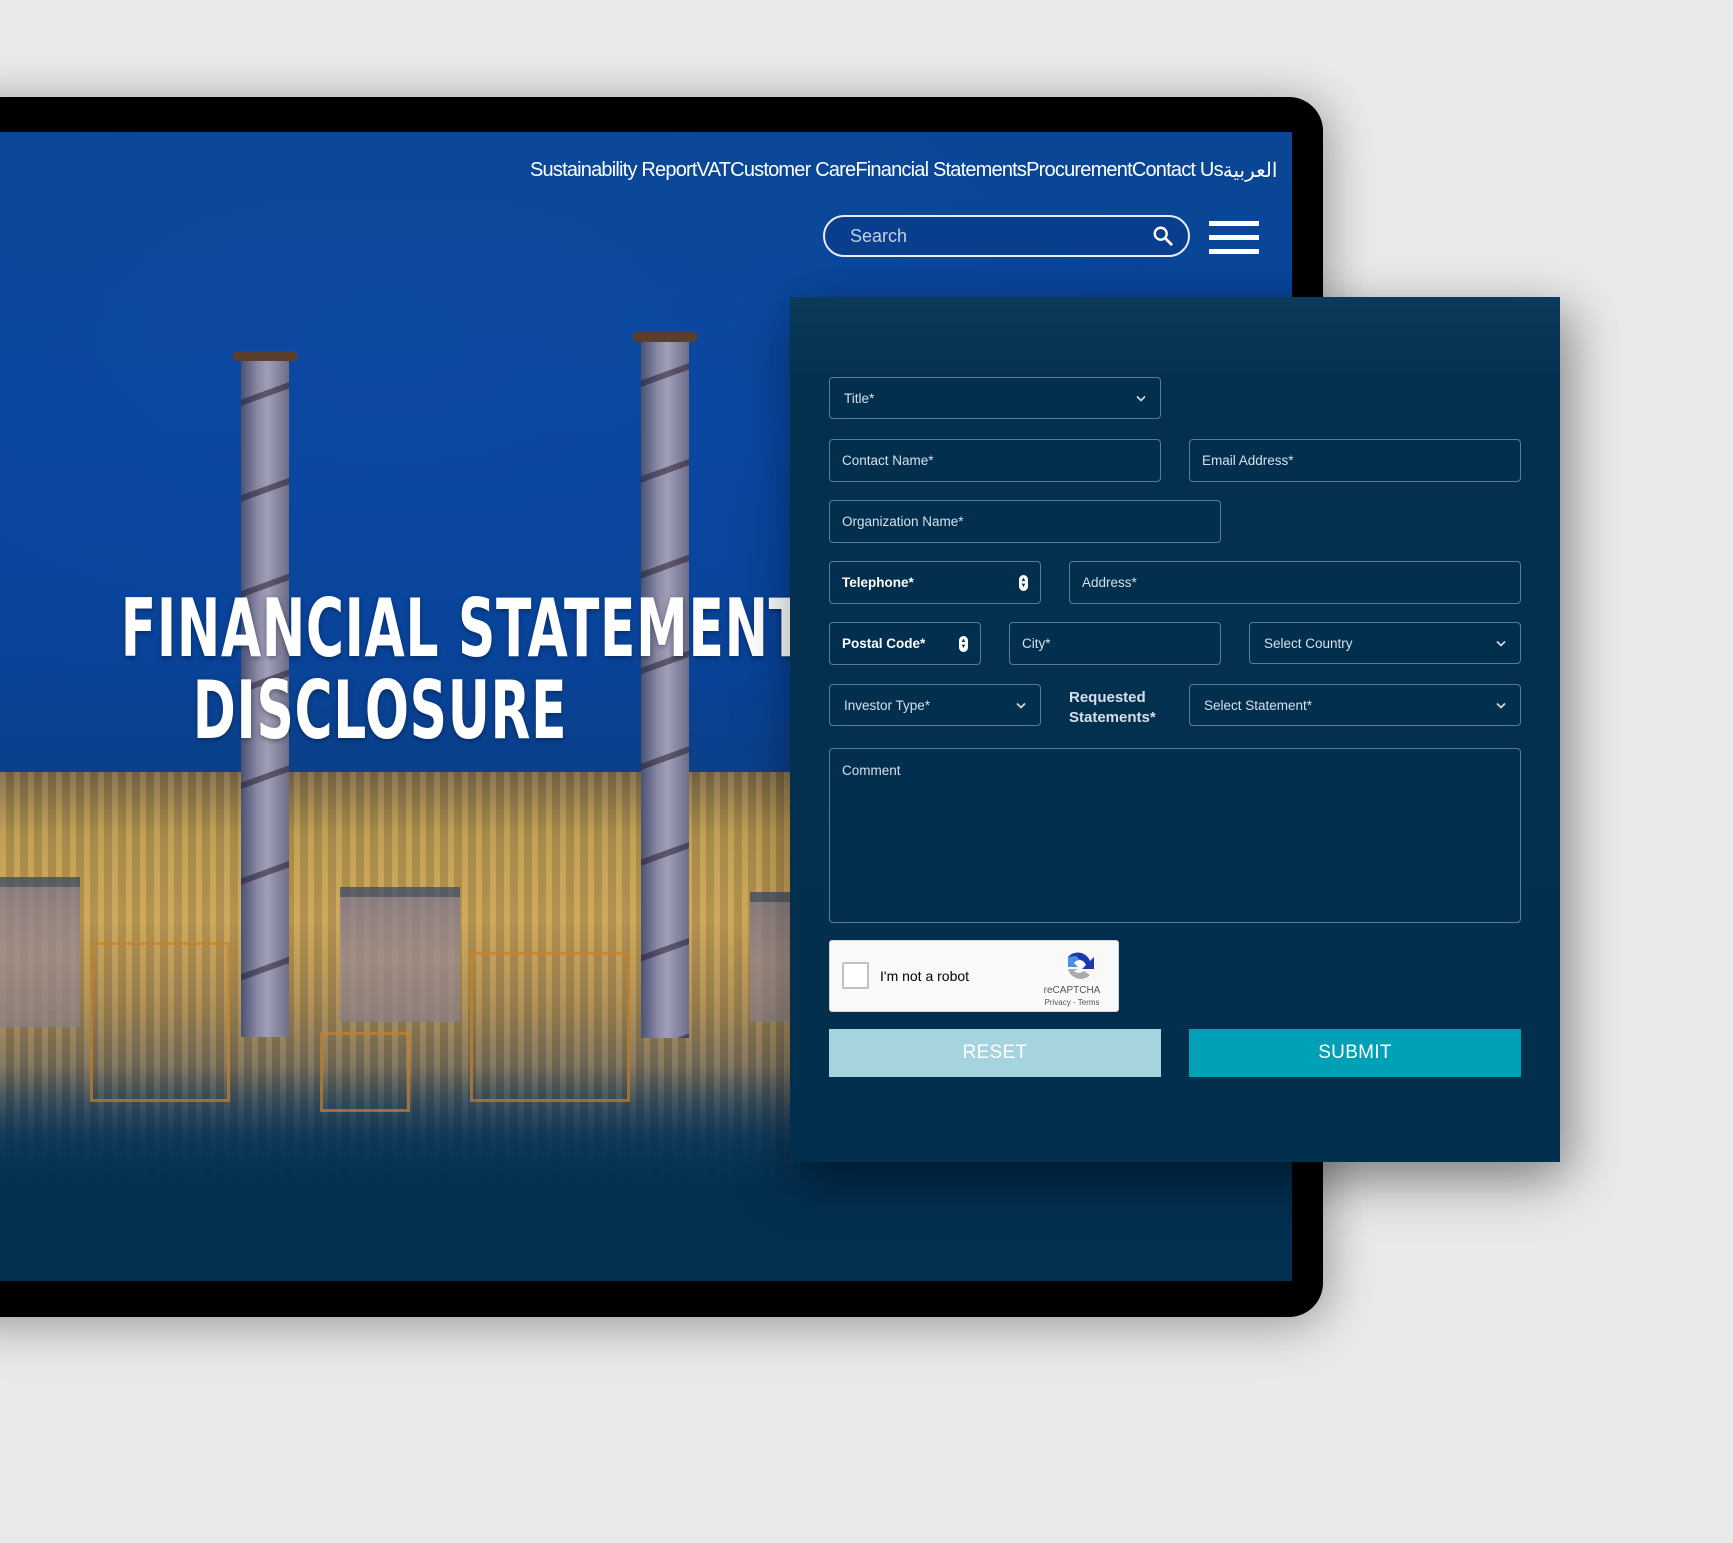  What do you see at coordinates (855, 975) in the screenshot?
I see `recaptcha-checkbox` at bounding box center [855, 975].